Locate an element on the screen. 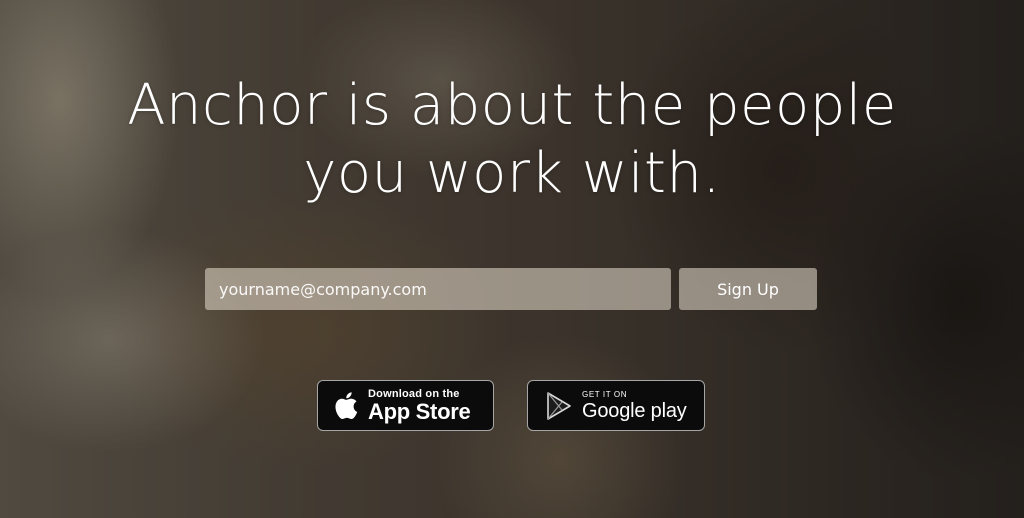  sign-up-button: Sign Up is located at coordinates (748, 289).